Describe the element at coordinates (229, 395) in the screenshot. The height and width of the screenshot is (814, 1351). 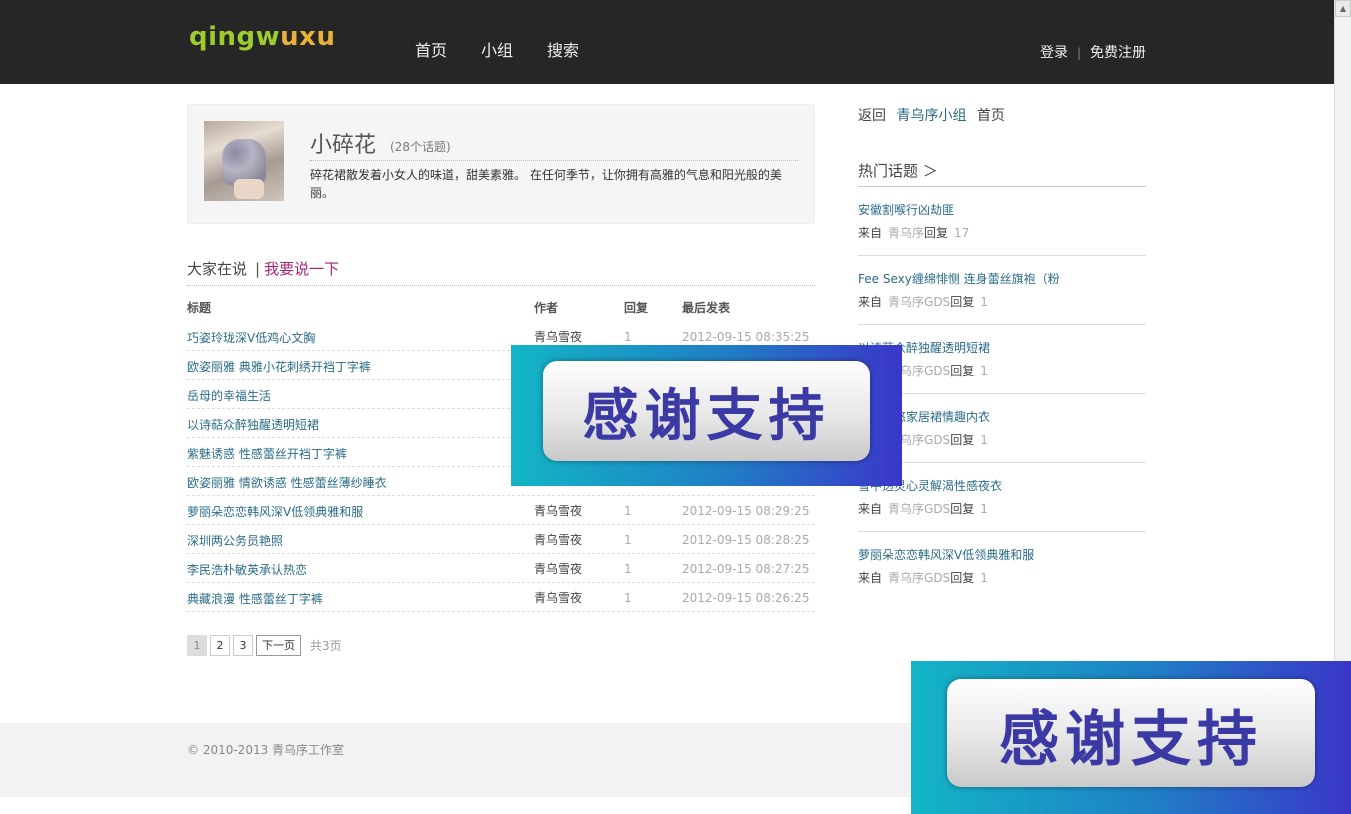
I see `topic-link: 岳母的幸福生活` at that location.